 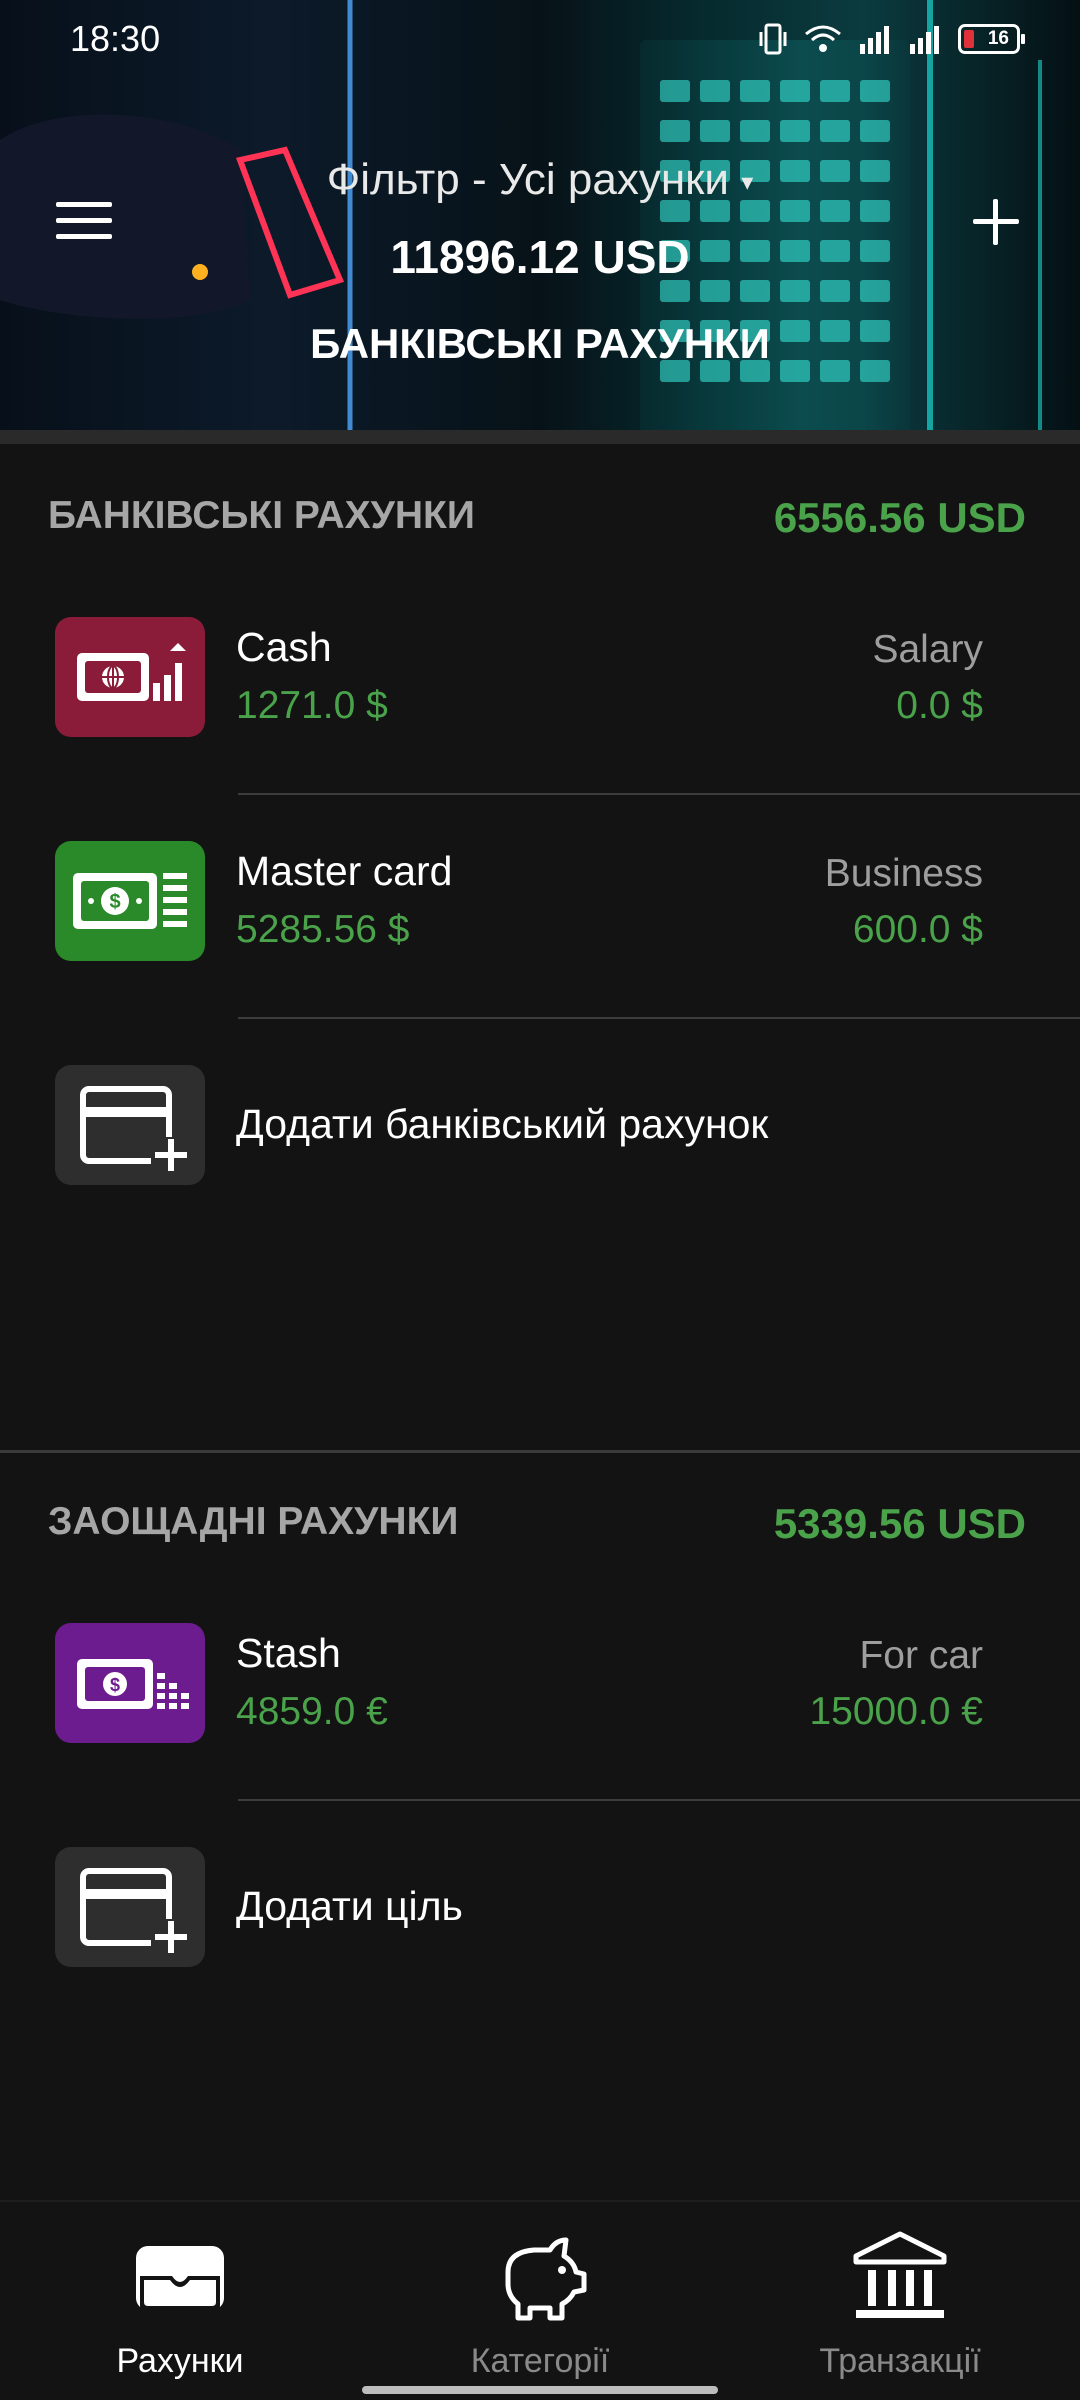 What do you see at coordinates (253, 1521) in the screenshot?
I see `savings-section-title: ЗАОЩАДНІ РАХУНКИ` at bounding box center [253, 1521].